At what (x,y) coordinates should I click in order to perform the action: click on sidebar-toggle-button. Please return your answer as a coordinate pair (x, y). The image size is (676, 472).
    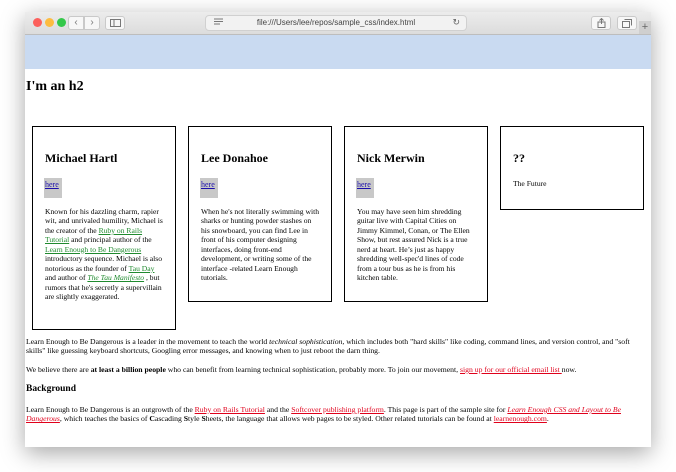
    Looking at the image, I should click on (115, 23).